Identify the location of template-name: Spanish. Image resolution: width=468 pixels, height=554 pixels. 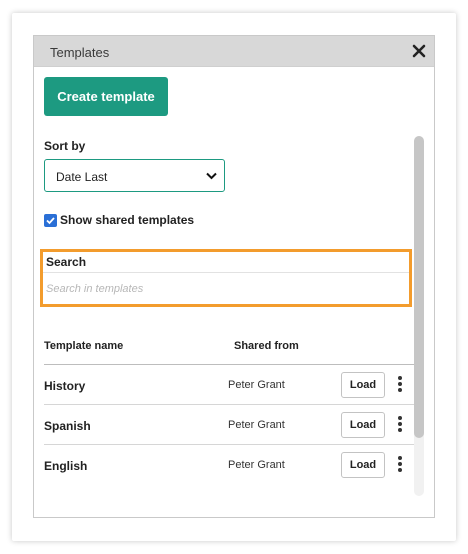
(67, 426).